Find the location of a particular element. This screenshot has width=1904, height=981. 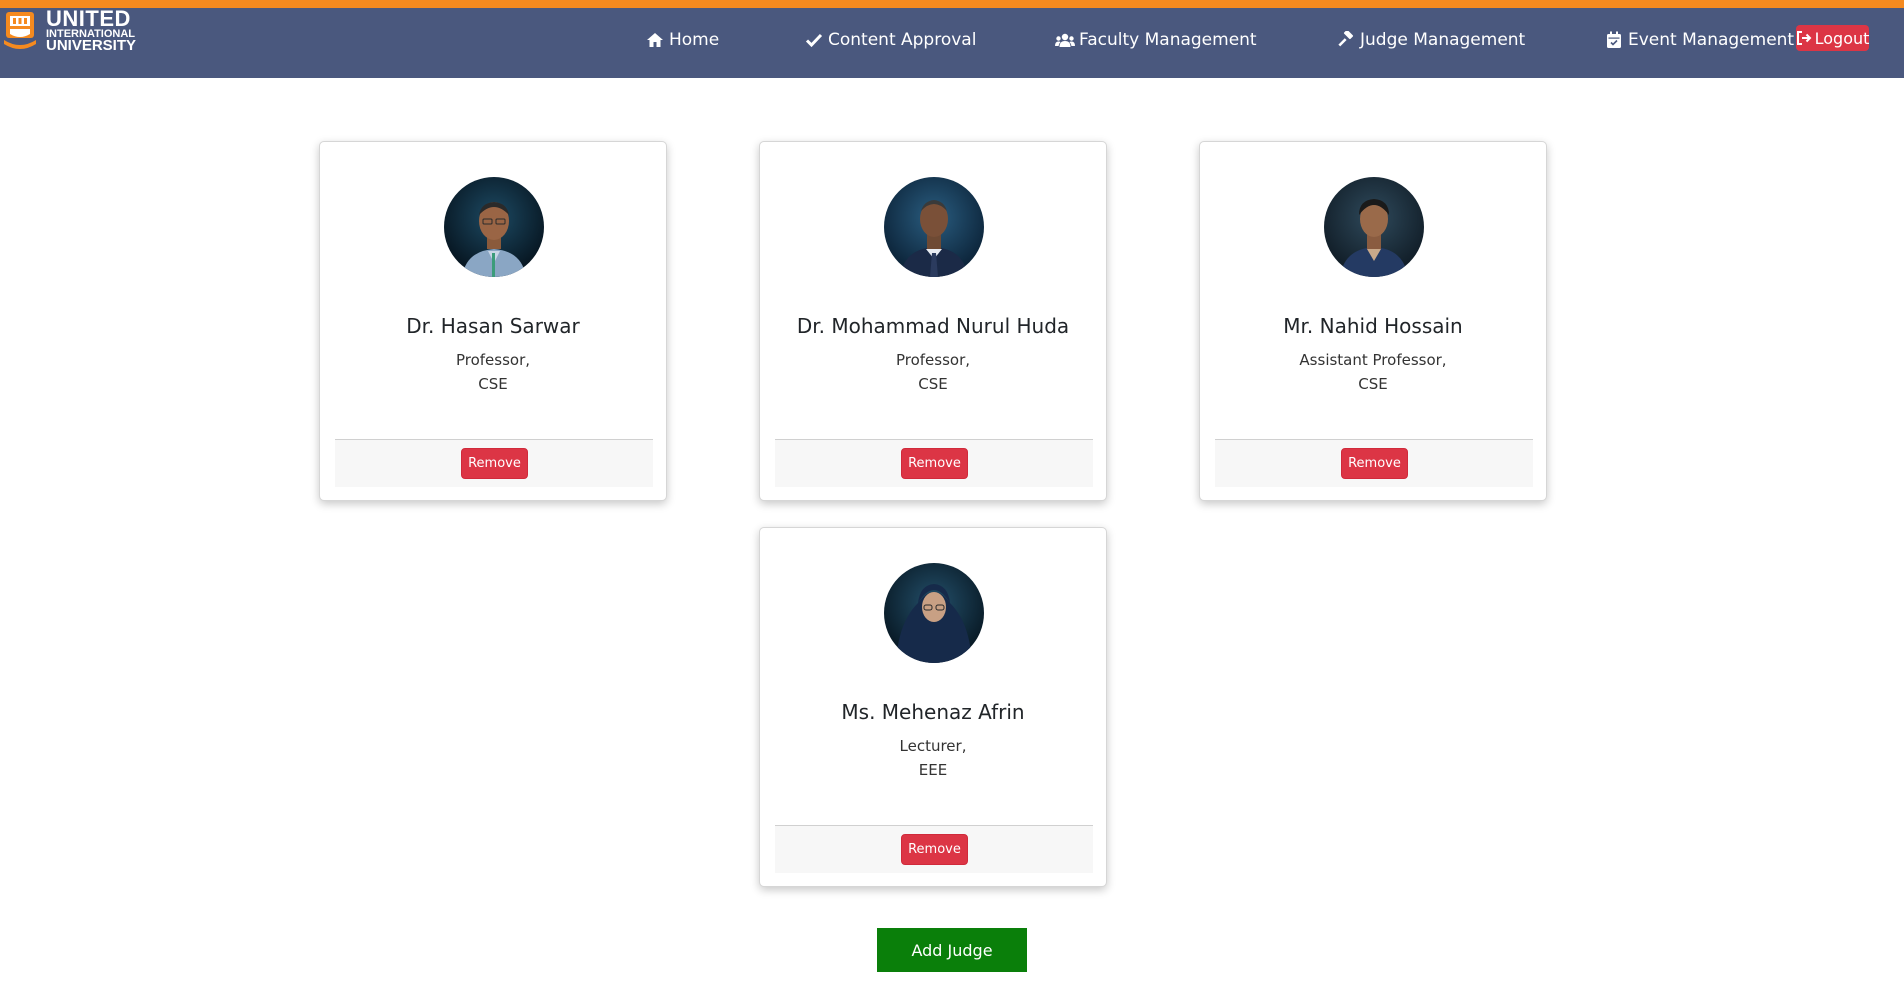

nav-judge-management-label: Judge Management is located at coordinates (1443, 40).